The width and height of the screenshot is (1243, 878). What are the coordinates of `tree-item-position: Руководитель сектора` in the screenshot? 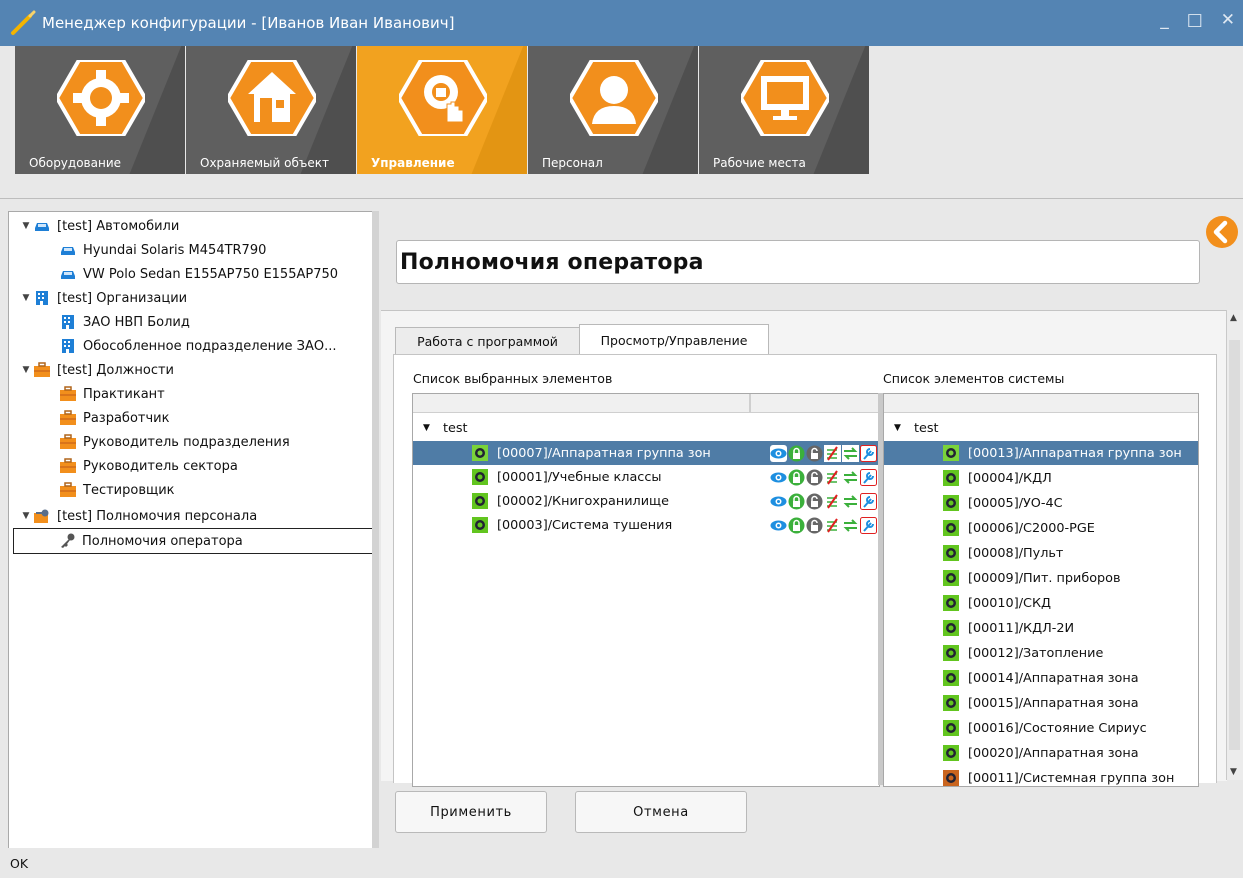 It's located at (148, 466).